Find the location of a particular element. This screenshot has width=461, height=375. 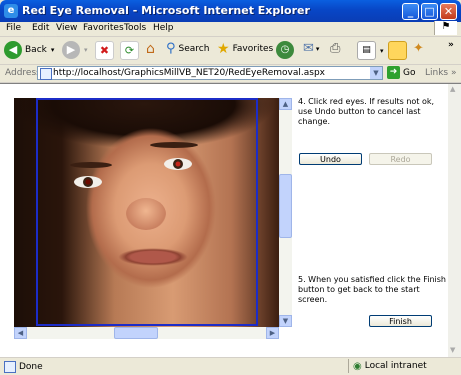

links-button: Links » is located at coordinates (441, 73).